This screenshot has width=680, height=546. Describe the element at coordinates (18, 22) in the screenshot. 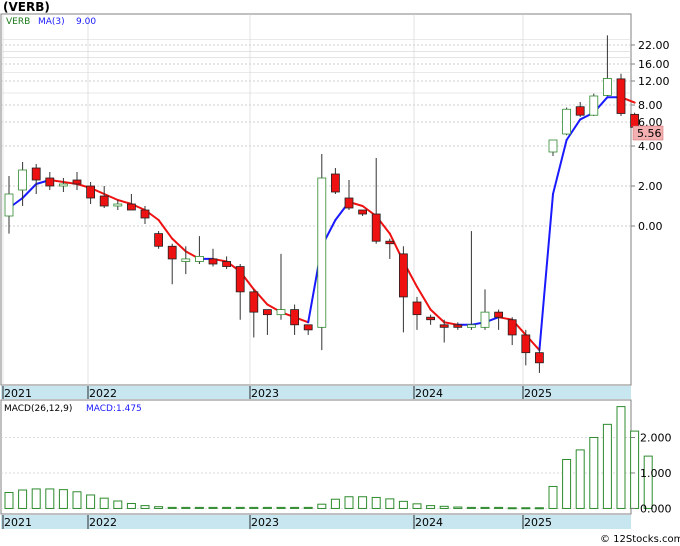

I see `legend-symbol: VERB` at that location.